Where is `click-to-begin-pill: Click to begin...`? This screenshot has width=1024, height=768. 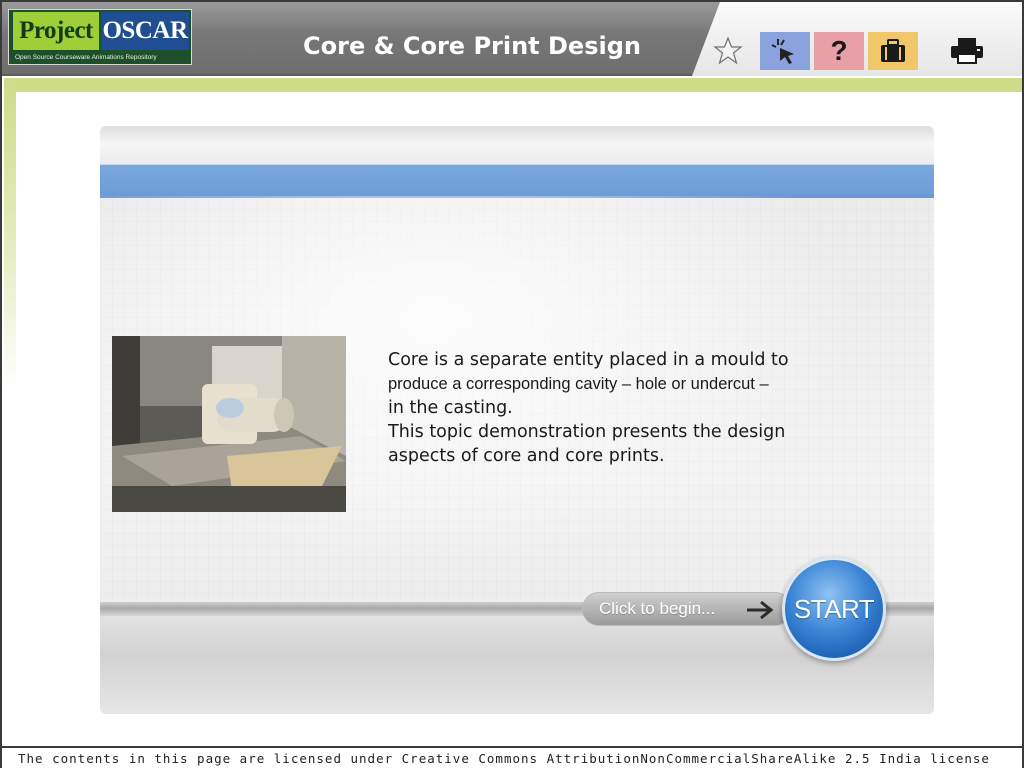 click-to-begin-pill: Click to begin... is located at coordinates (687, 609).